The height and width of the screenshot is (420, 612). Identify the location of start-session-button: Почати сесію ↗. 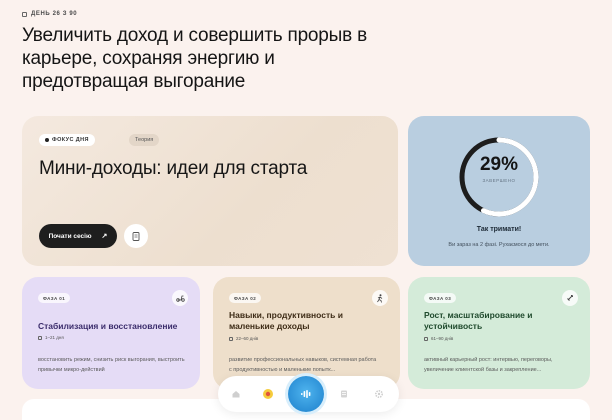
(78, 236).